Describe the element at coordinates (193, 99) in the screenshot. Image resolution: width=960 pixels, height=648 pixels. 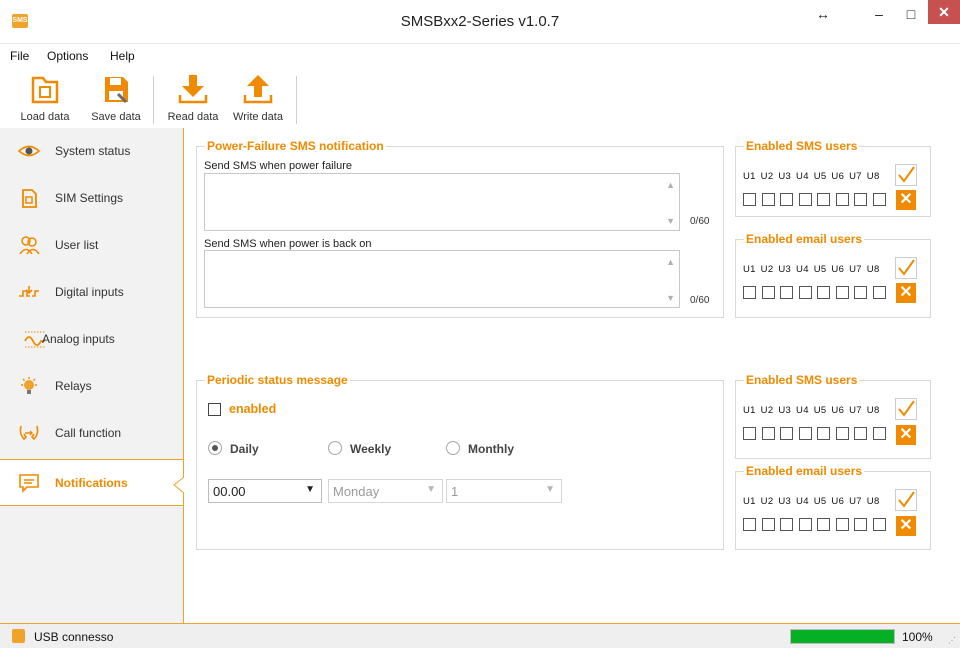
I see `read-data-button: Read data` at that location.